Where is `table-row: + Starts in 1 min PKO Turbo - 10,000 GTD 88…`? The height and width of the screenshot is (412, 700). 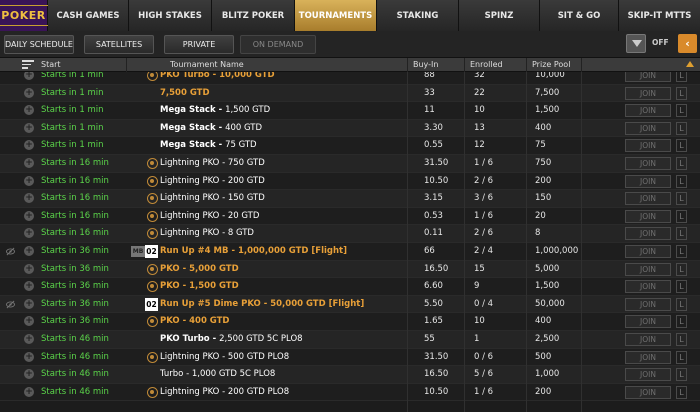 table-row: + Starts in 1 min PKO Turbo - 10,000 GTD 88… is located at coordinates (350, 78).